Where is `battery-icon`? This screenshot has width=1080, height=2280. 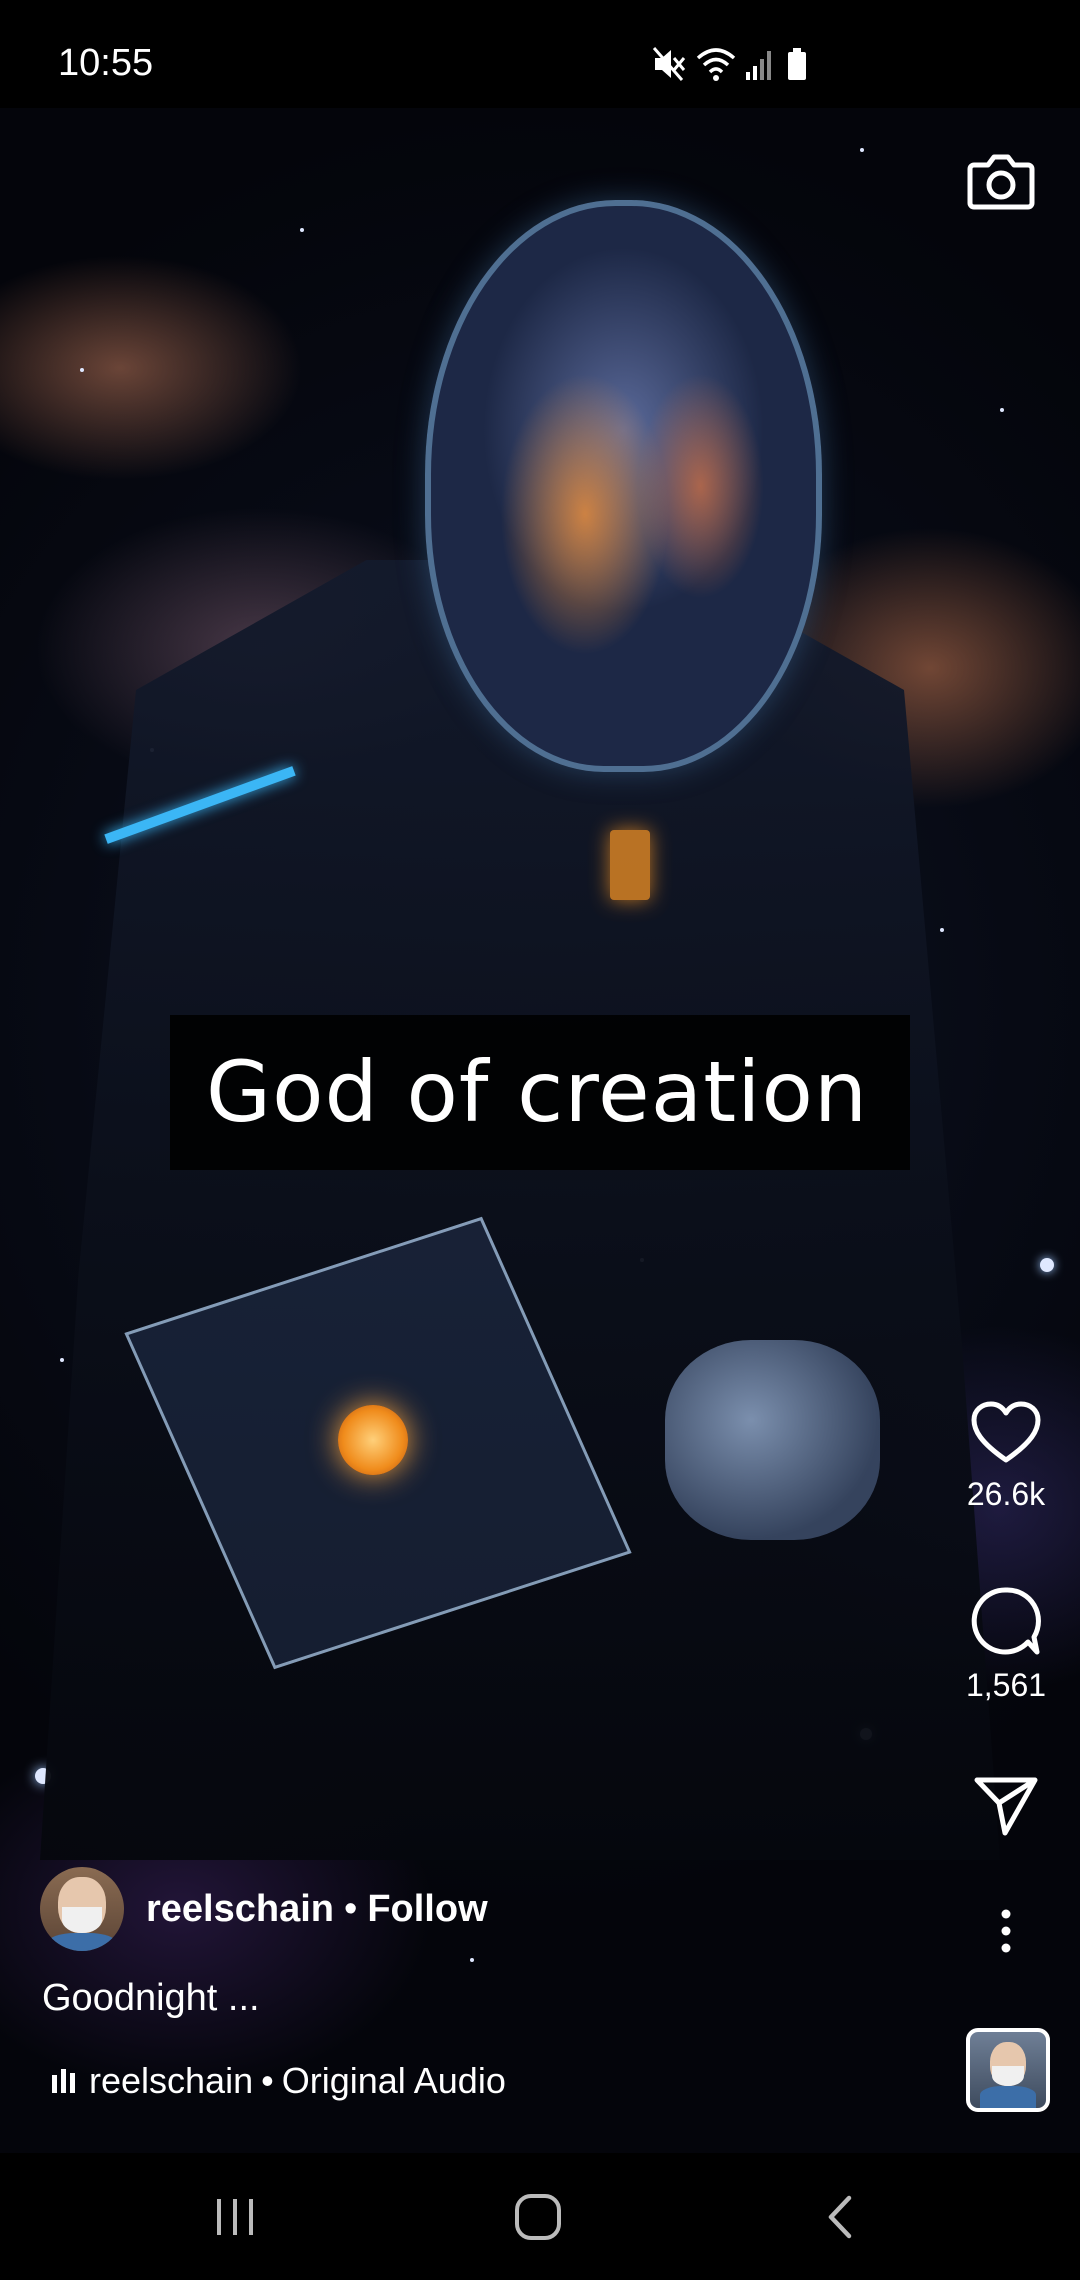 battery-icon is located at coordinates (797, 64).